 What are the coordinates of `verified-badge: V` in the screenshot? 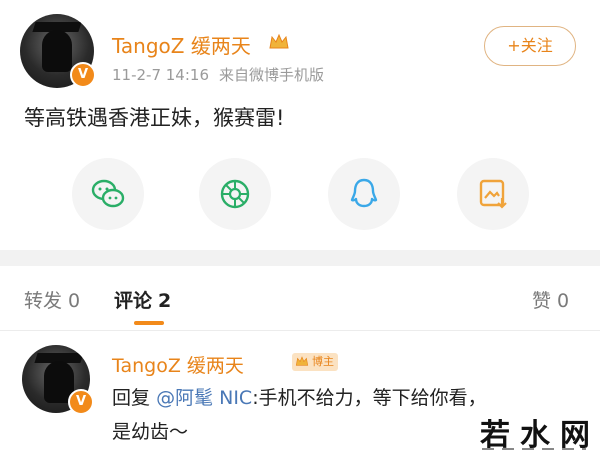 It's located at (83, 75).